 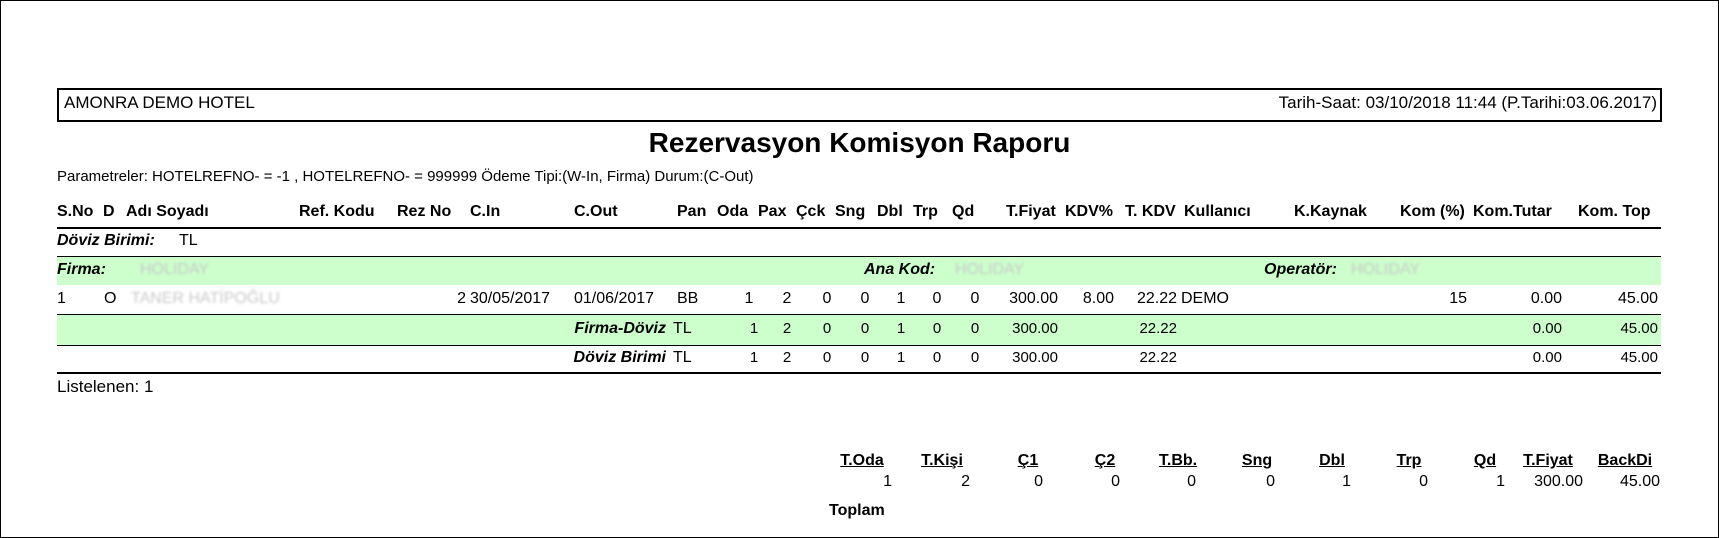 What do you see at coordinates (1191, 481) in the screenshot?
I see `summary-value-tbb: 0` at bounding box center [1191, 481].